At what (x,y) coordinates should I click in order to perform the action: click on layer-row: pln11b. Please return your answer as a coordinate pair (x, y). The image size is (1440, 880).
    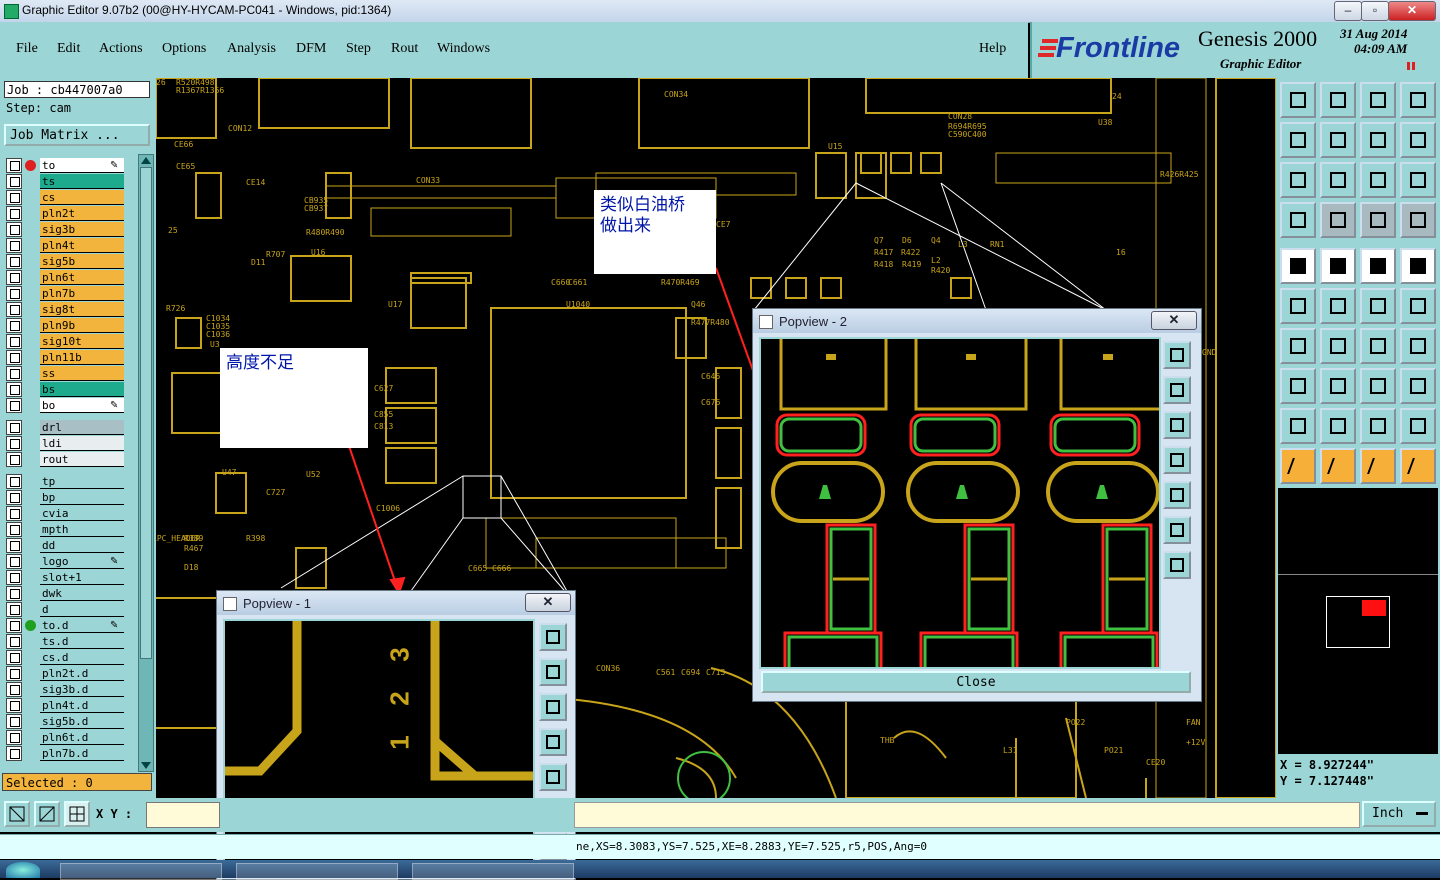
    Looking at the image, I should click on (65, 357).